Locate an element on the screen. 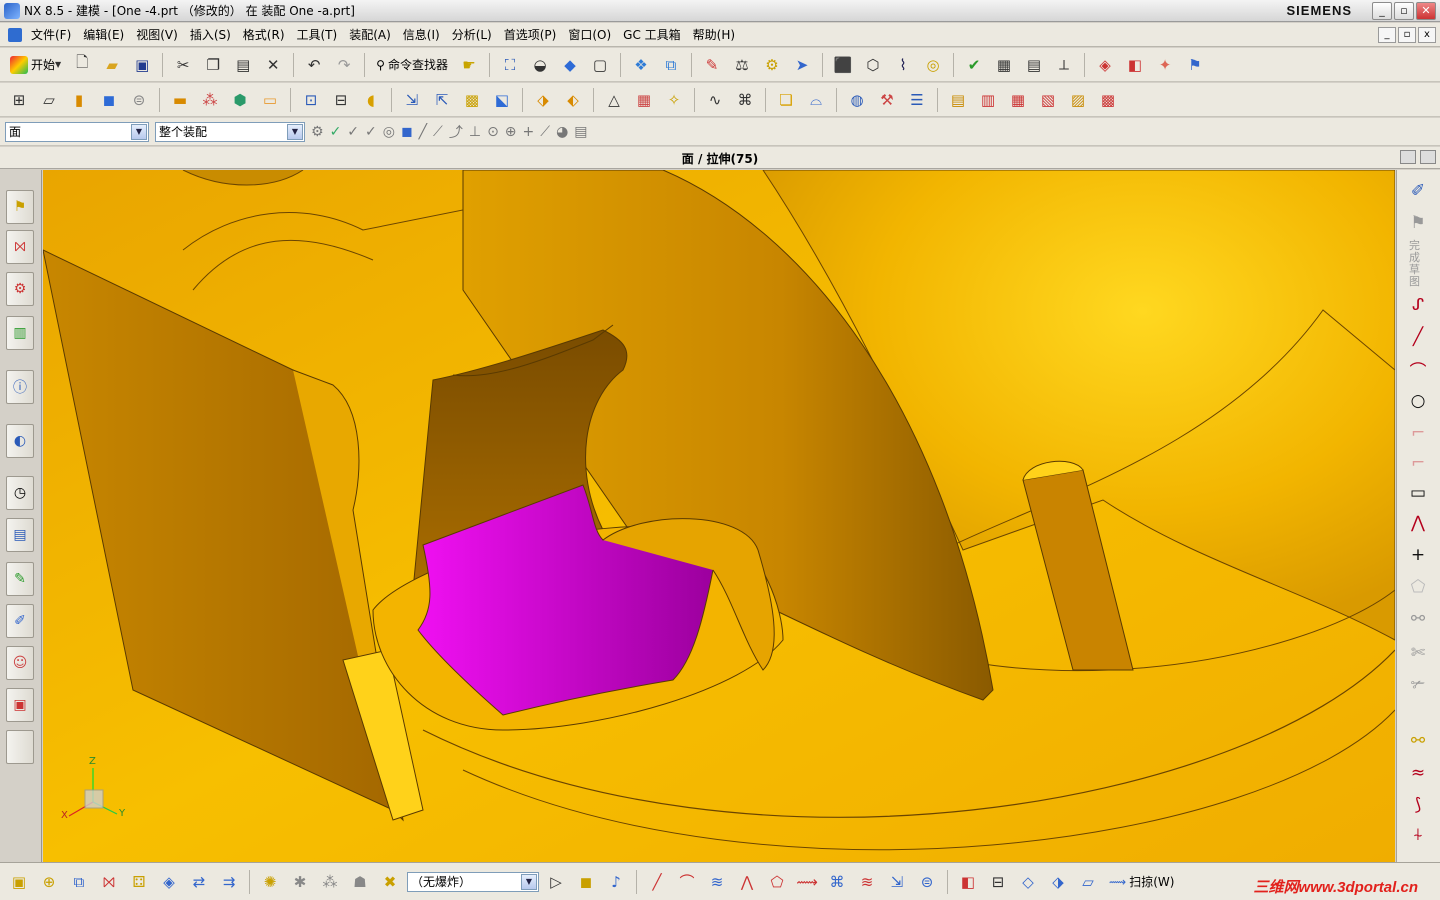  new-component-button: ⧉ is located at coordinates (79, 882).